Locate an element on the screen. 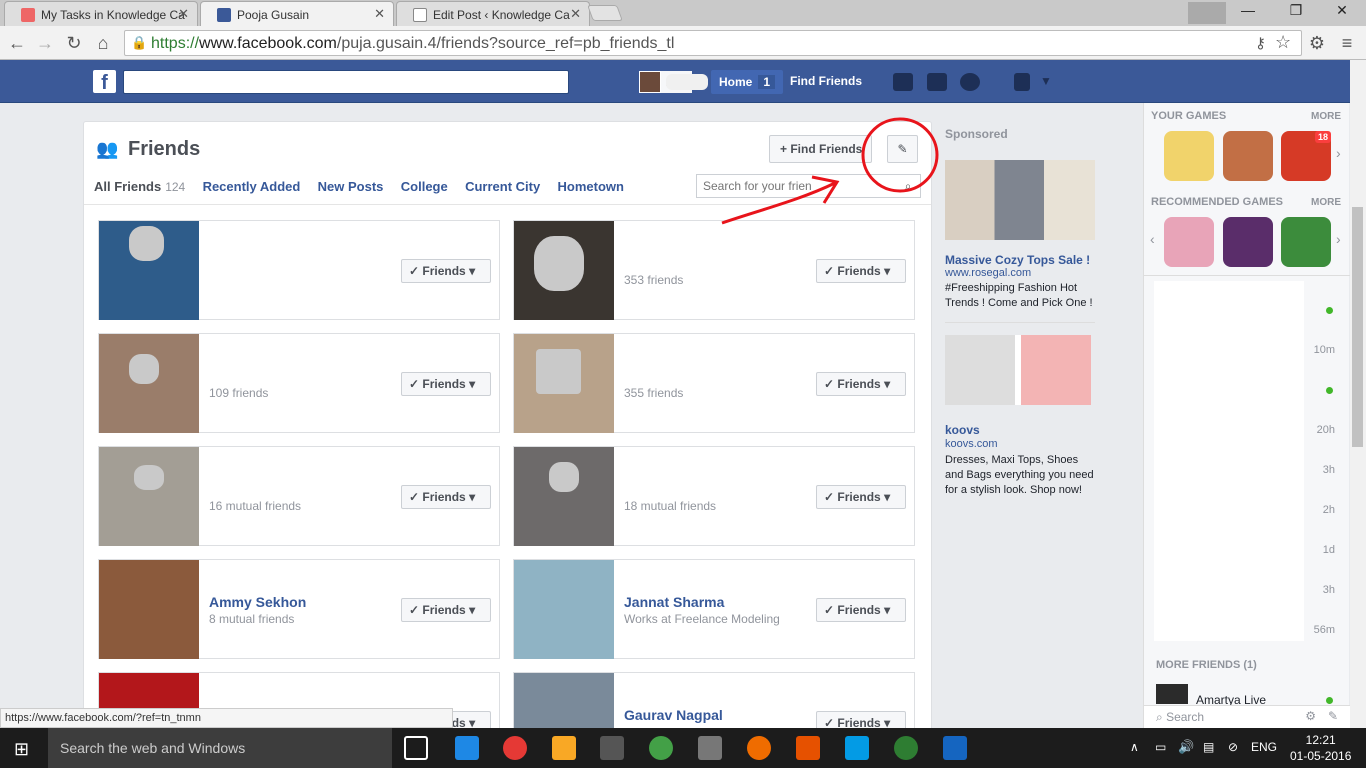 Image resolution: width=1366 pixels, height=768 pixels. close-window-icon: ✕ is located at coordinates (1342, 13).